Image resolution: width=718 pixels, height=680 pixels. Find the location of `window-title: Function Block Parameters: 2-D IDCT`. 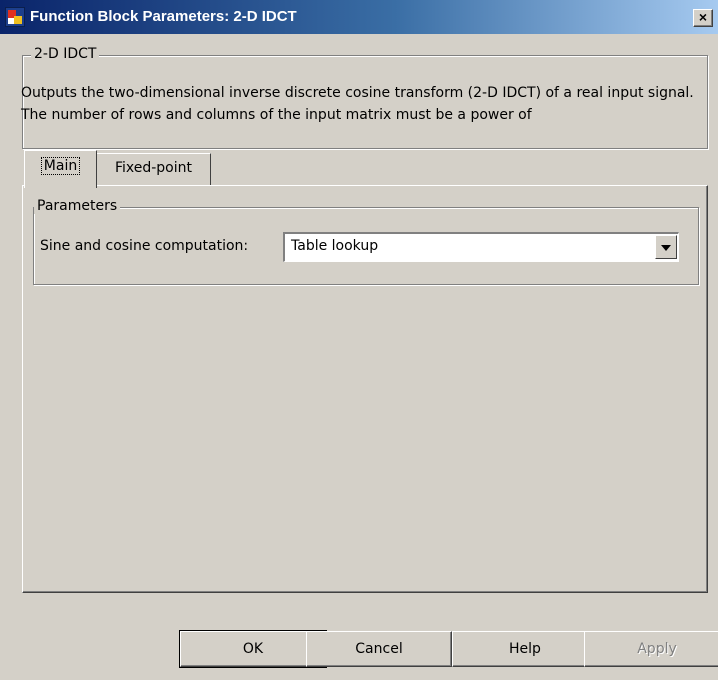

window-title: Function Block Parameters: 2-D IDCT is located at coordinates (163, 16).